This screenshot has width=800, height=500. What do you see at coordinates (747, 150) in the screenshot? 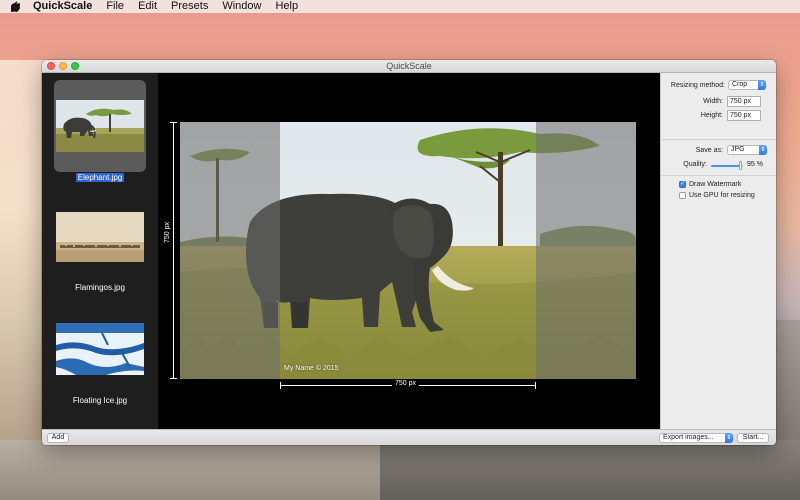
I see `save-as-popup: JPG ⇕` at bounding box center [747, 150].